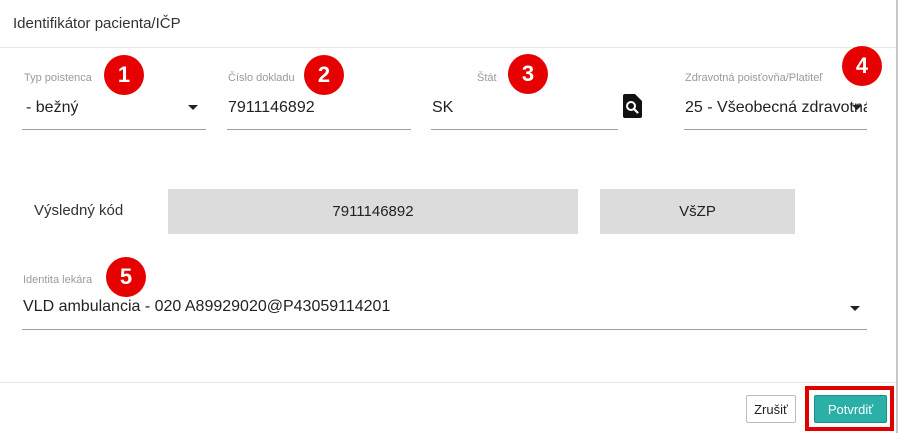 This screenshot has height=433, width=898. What do you see at coordinates (697, 211) in the screenshot?
I see `result-insurer-box: VšZP` at bounding box center [697, 211].